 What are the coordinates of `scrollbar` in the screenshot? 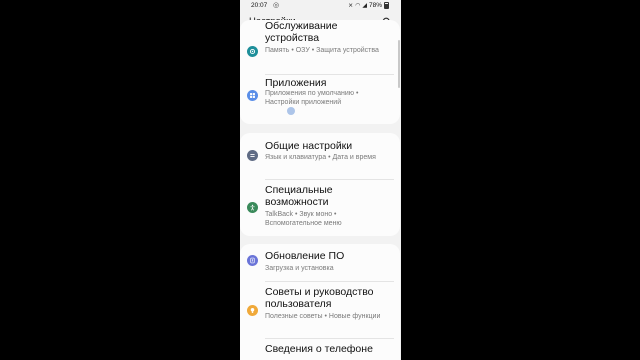 It's located at (399, 64).